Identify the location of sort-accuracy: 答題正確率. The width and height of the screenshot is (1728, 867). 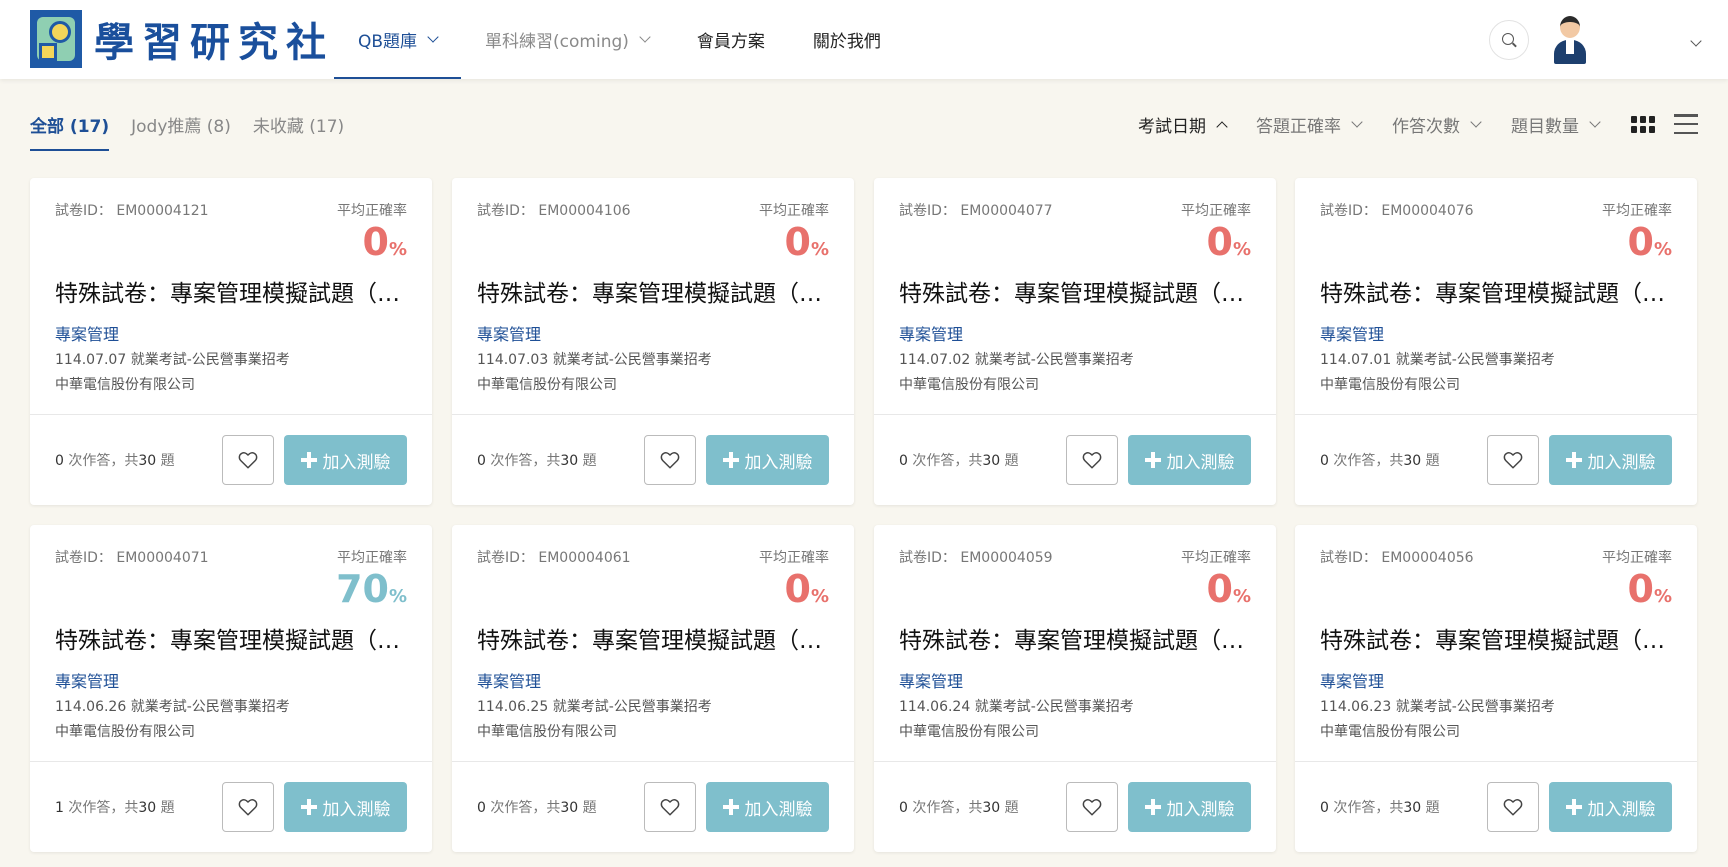
(1309, 124).